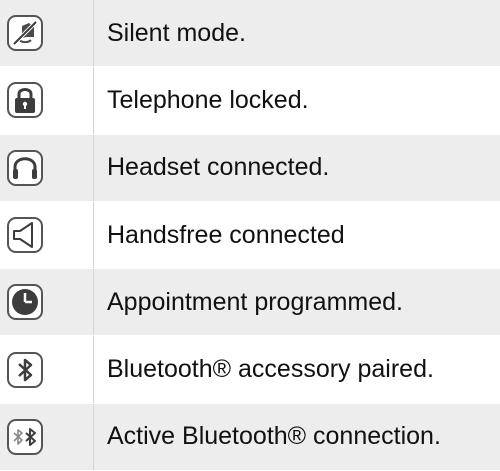  I want to click on legend-label: Silent mode., so click(176, 32).